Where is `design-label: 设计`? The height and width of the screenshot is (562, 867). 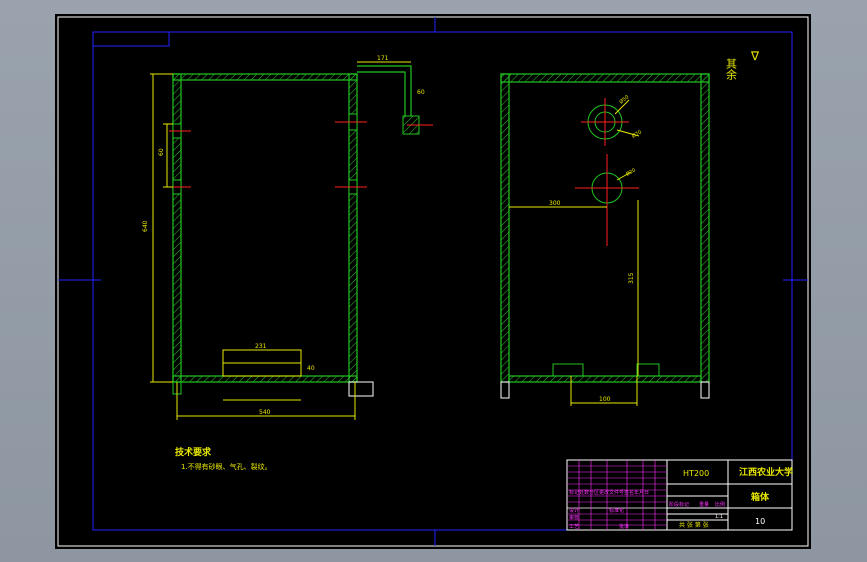
design-label: 设计 is located at coordinates (574, 510).